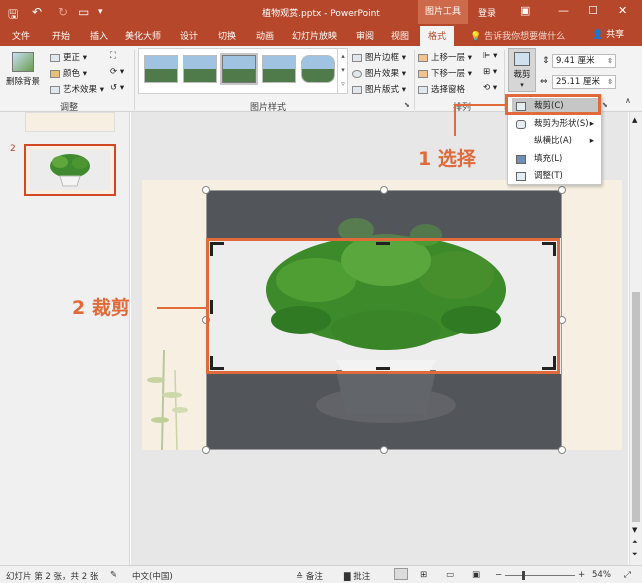 The width and height of the screenshot is (642, 583). Describe the element at coordinates (117, 72) in the screenshot. I see `change-picture-icon: ⟳ ▾` at that location.